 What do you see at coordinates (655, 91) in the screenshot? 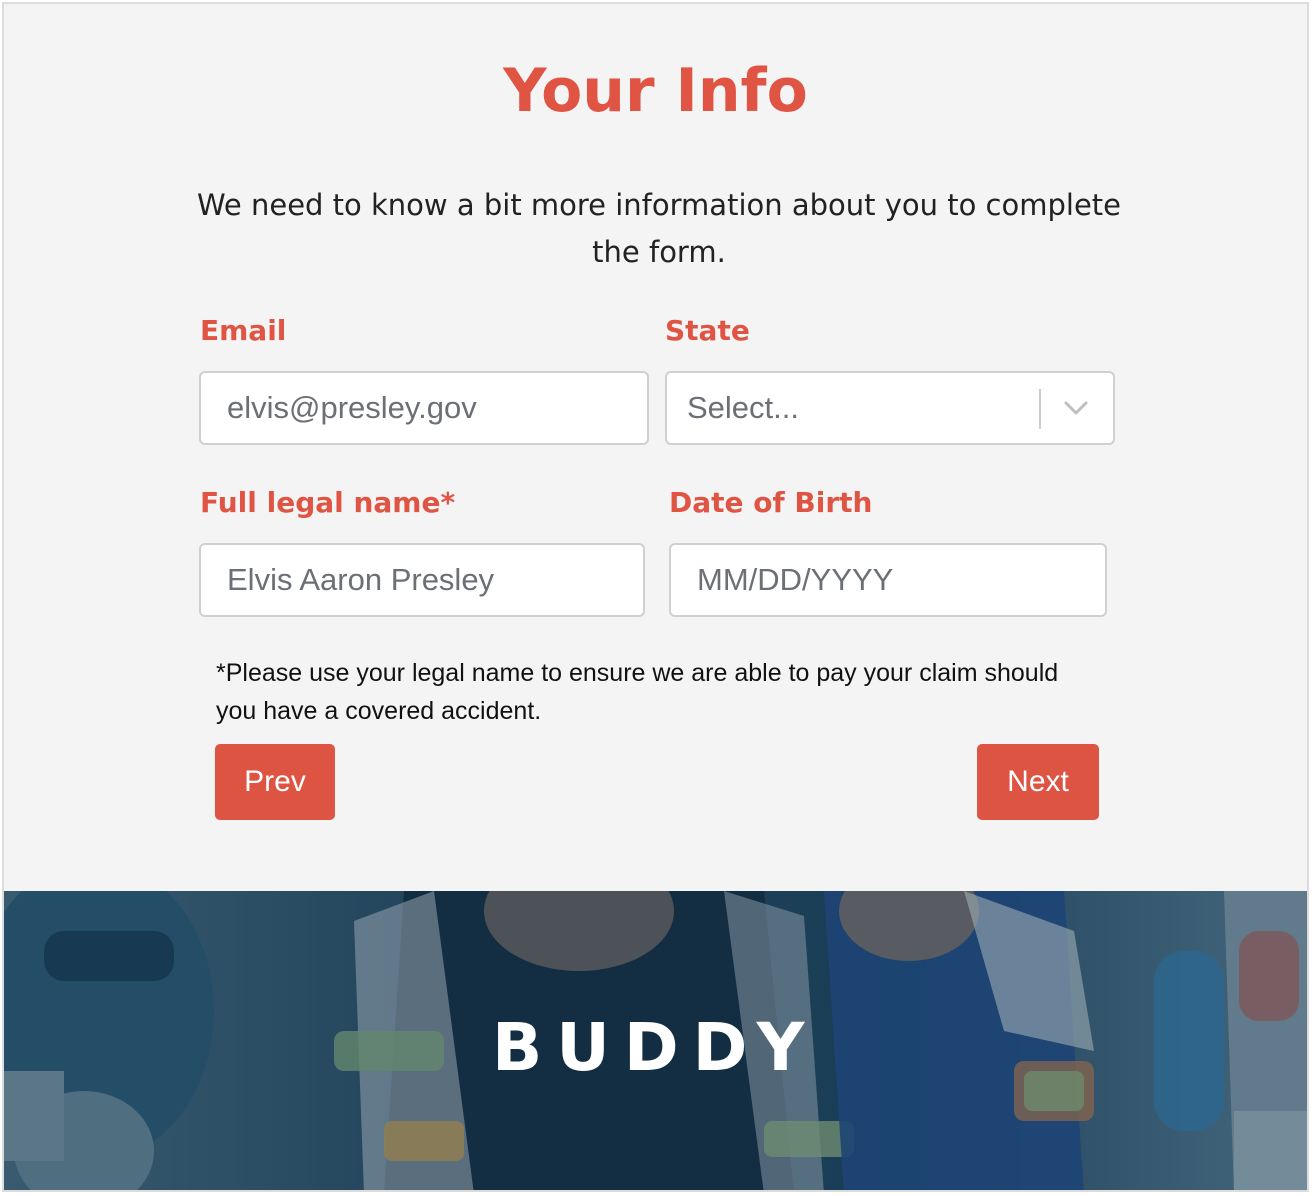
I see `page-title: Your Info` at bounding box center [655, 91].